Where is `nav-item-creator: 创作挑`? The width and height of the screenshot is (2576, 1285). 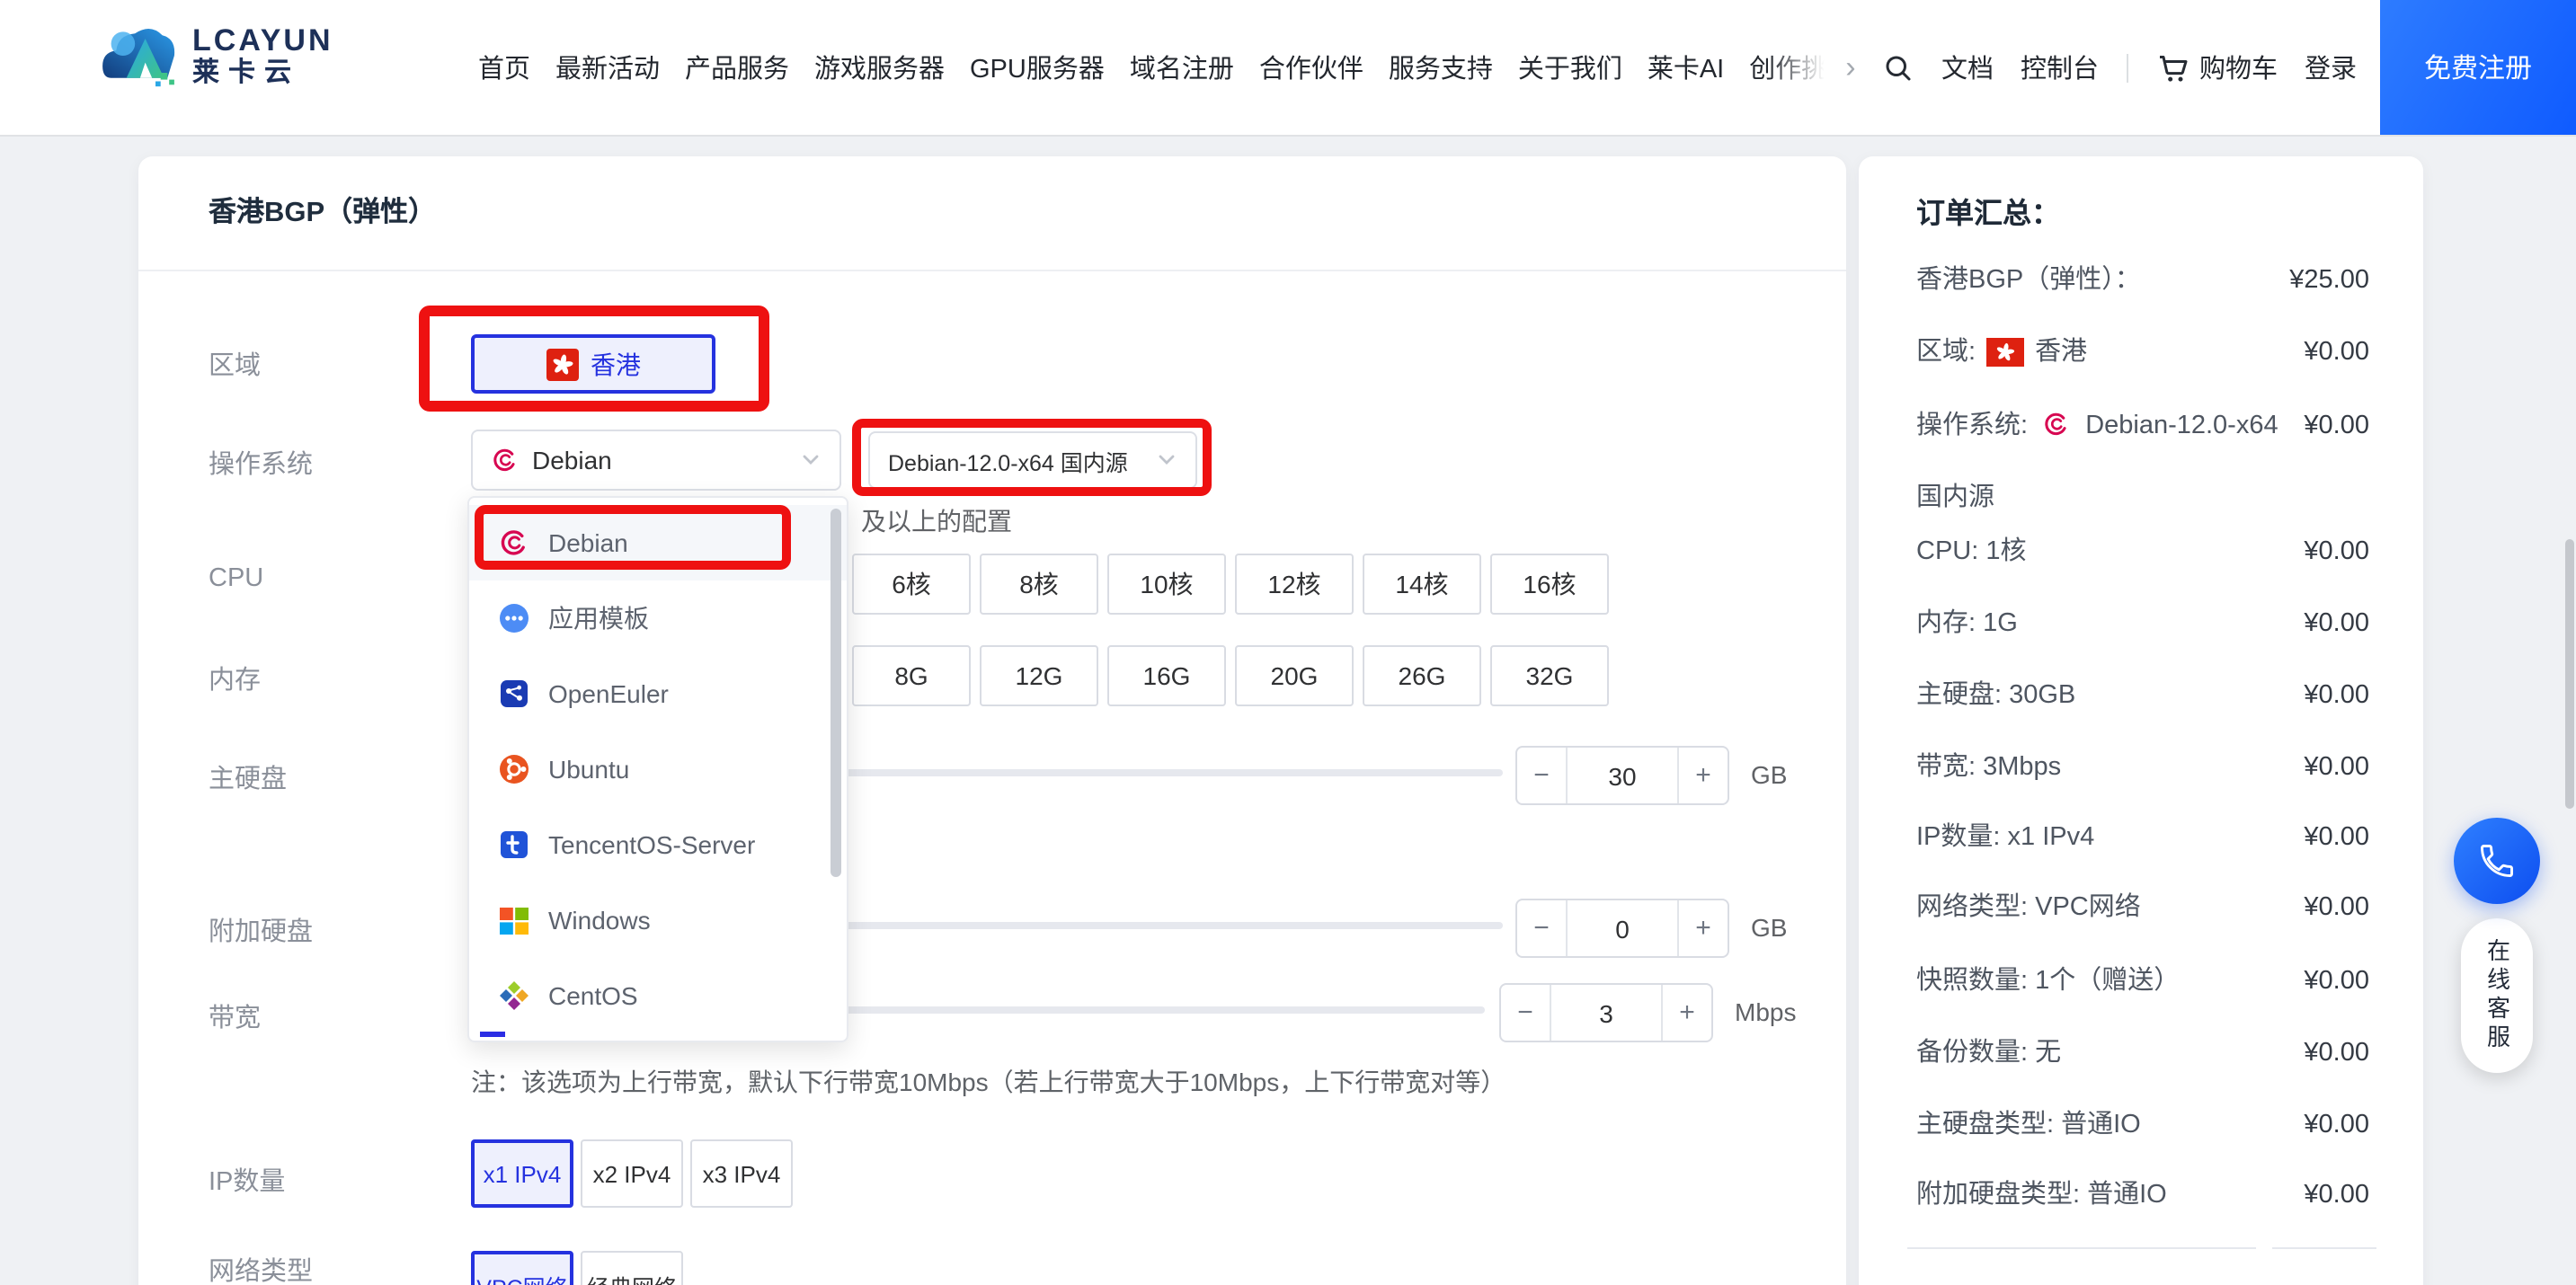 nav-item-creator: 创作挑 is located at coordinates (1788, 68).